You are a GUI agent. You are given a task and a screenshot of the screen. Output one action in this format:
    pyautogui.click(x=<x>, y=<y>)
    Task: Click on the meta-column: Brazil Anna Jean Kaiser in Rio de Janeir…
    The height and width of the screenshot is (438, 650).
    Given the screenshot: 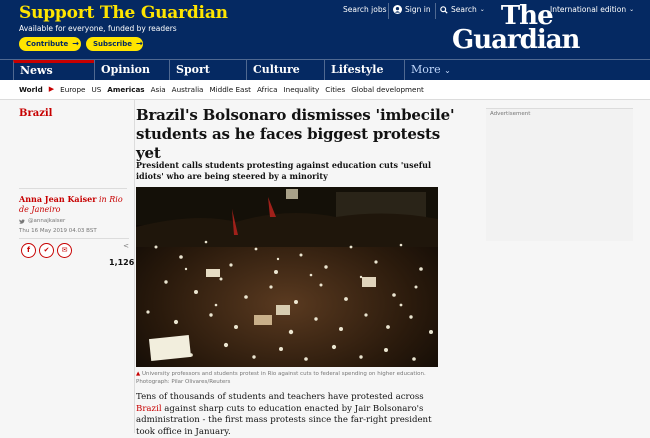 What is the action you would take?
    pyautogui.click(x=73, y=266)
    